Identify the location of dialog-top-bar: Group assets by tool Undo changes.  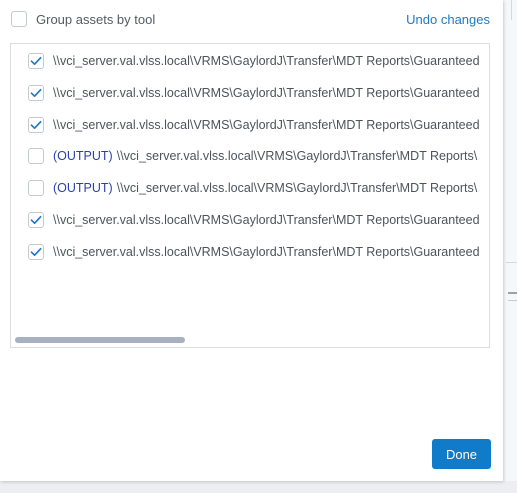
(251, 20).